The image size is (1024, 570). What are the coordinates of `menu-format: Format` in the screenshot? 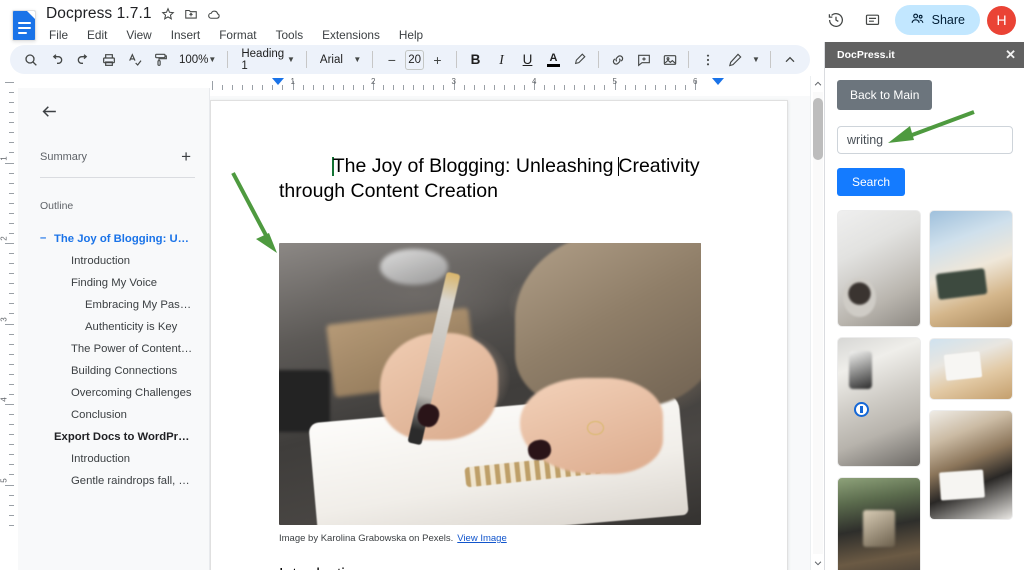 It's located at (237, 35).